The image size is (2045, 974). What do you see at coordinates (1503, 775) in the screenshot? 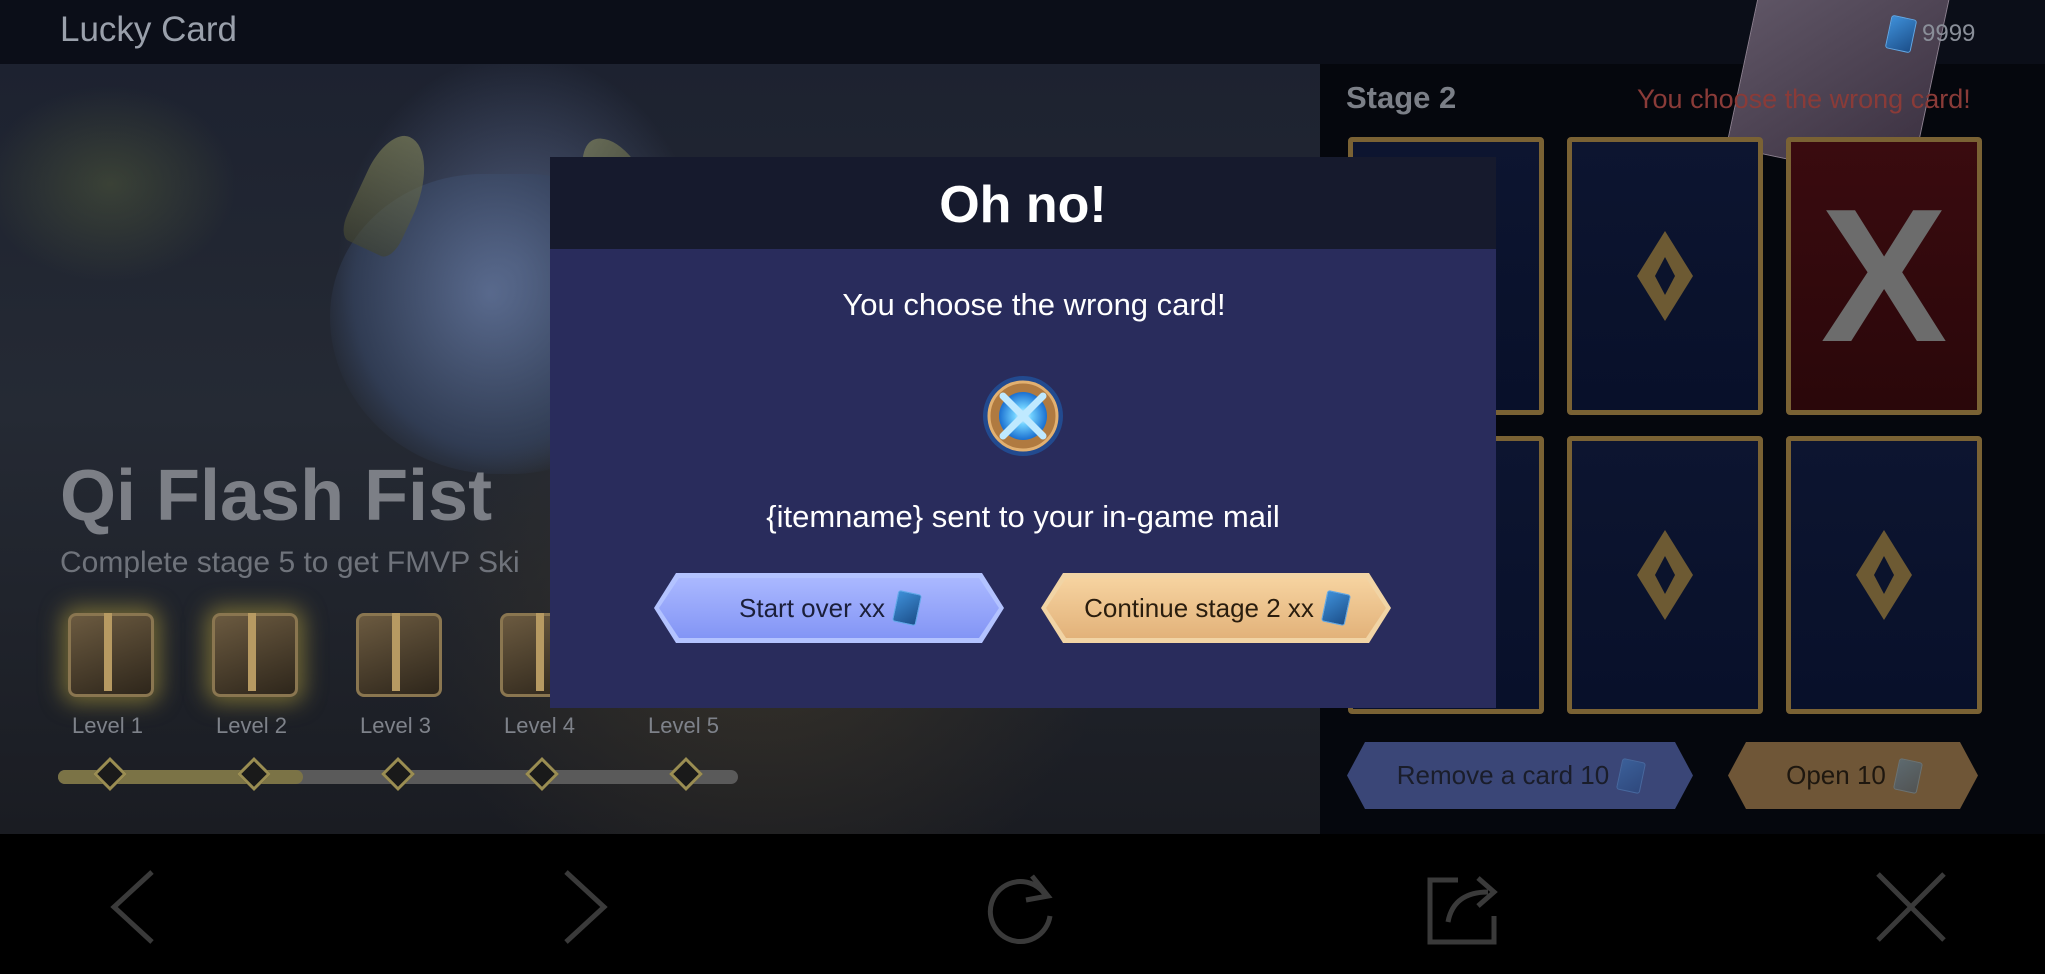
I see `remove-card-label: Remove a card 10` at bounding box center [1503, 775].